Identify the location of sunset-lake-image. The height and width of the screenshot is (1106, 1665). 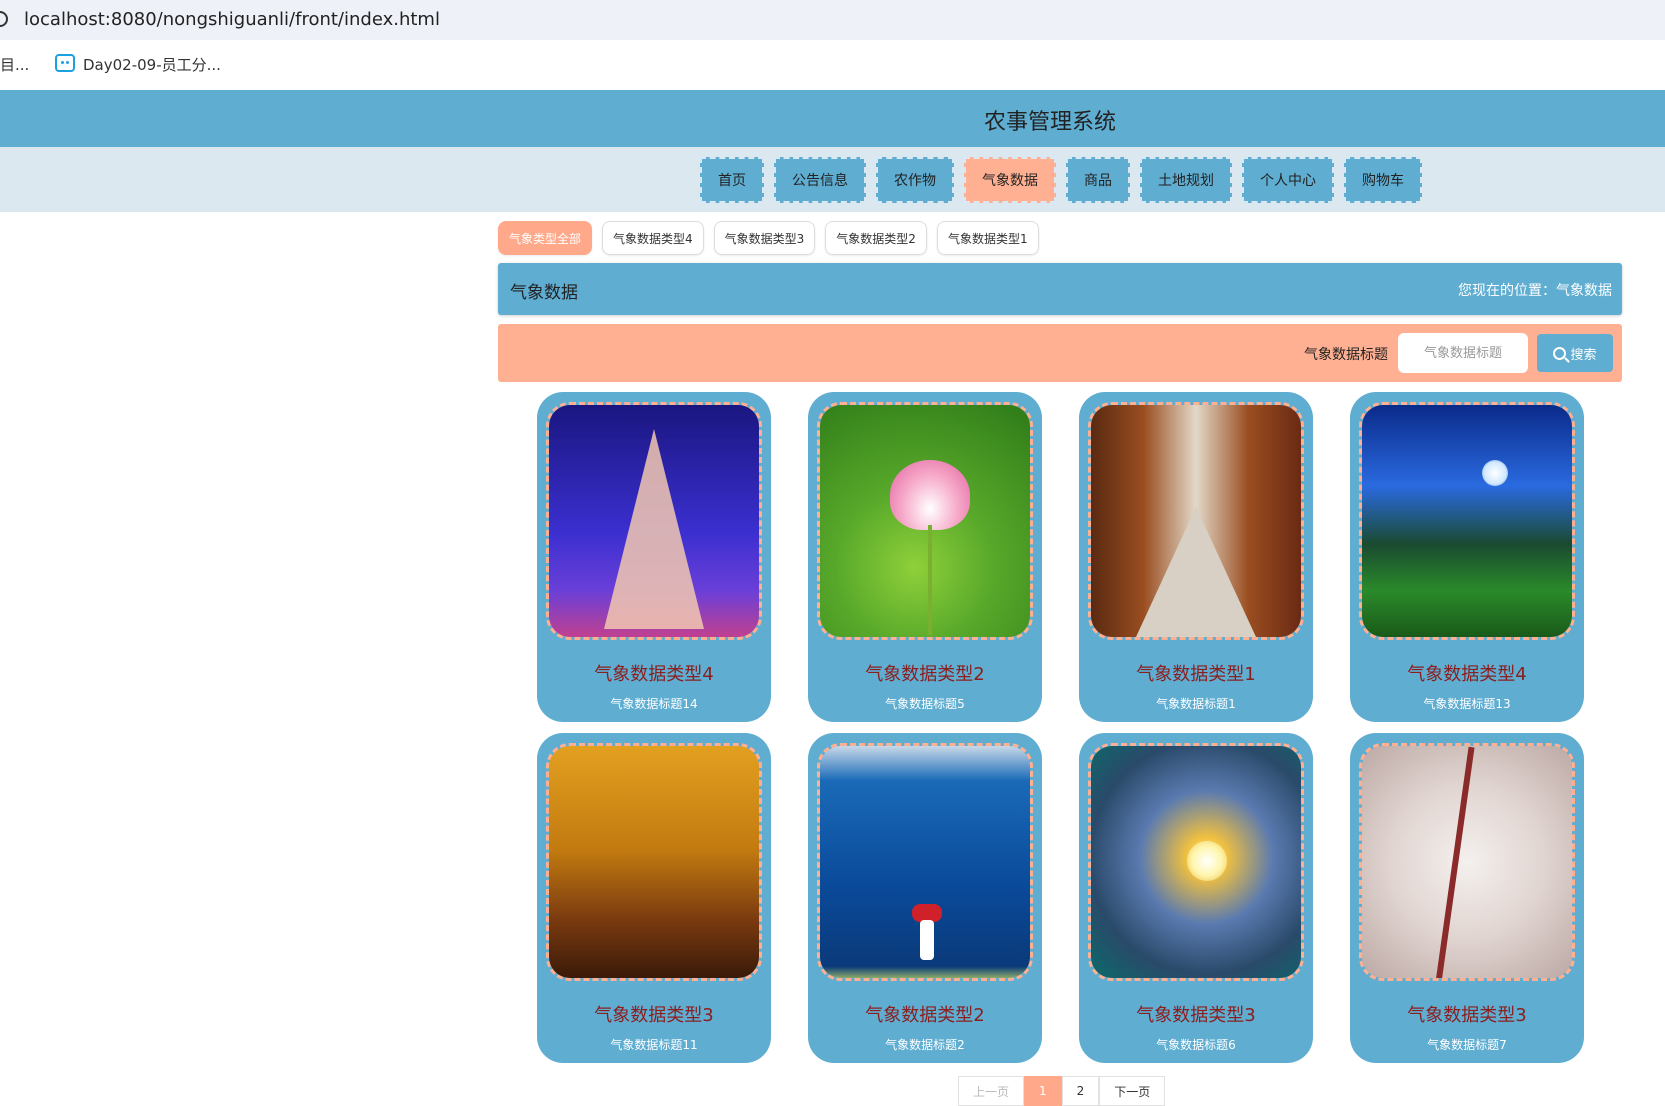
(1196, 862).